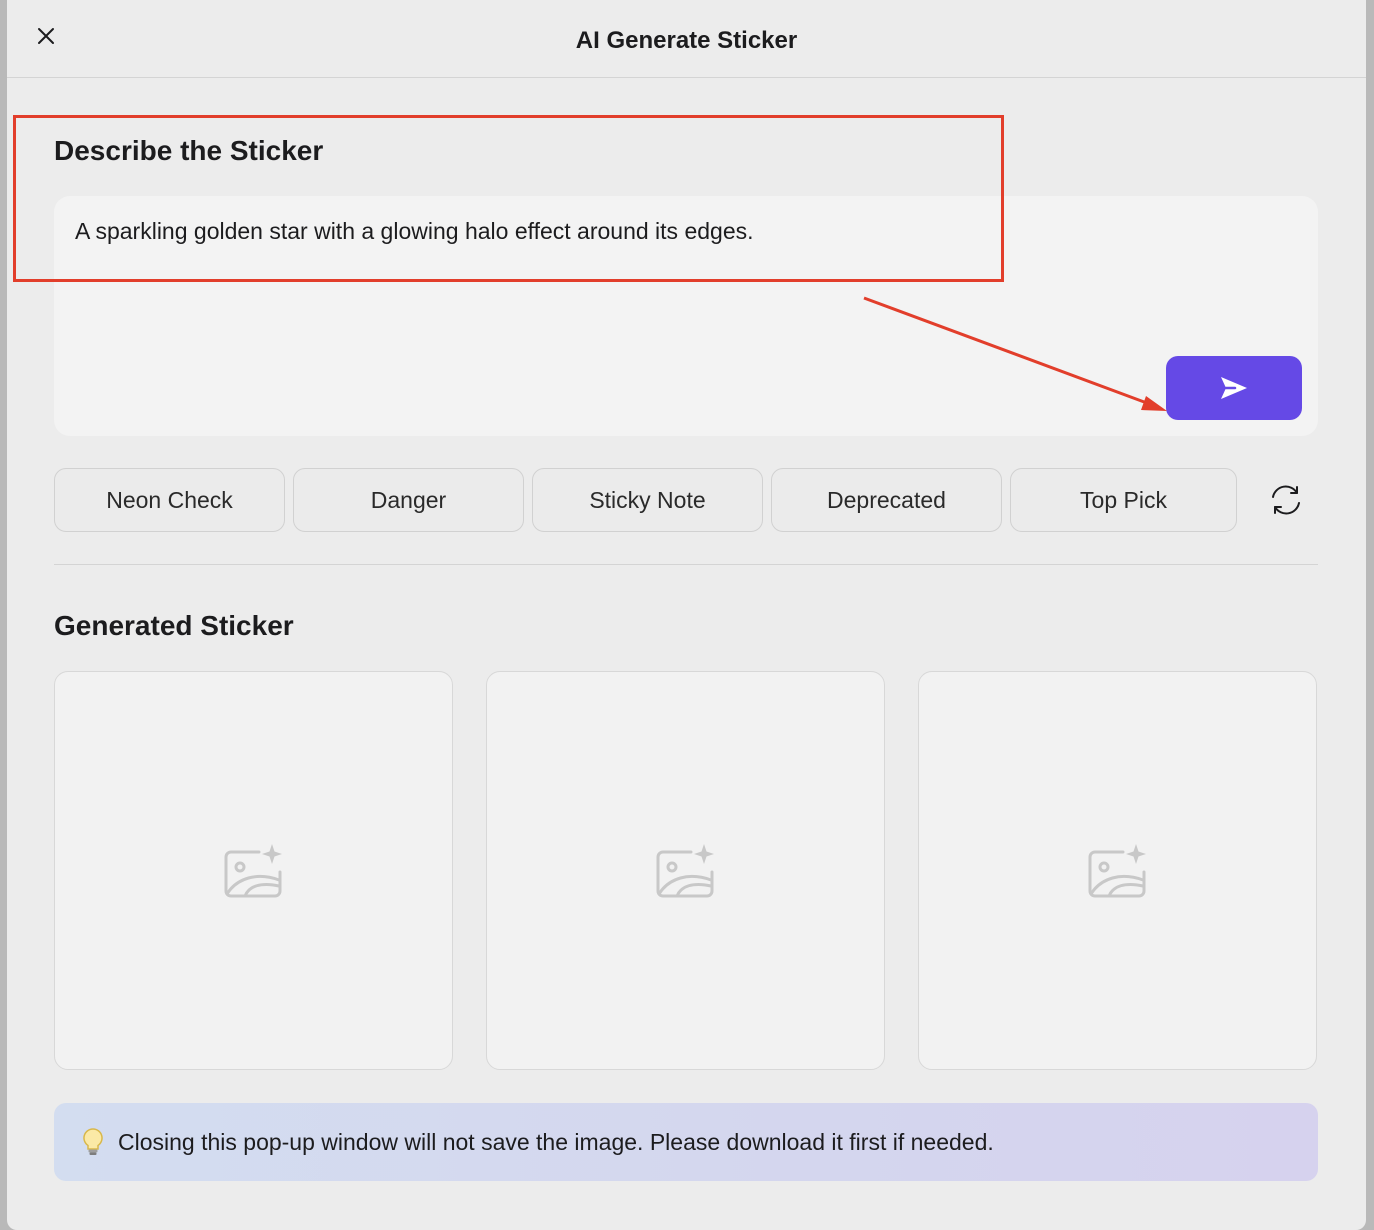 This screenshot has height=1230, width=1374. What do you see at coordinates (93, 1142) in the screenshot?
I see `lightbulb-icon` at bounding box center [93, 1142].